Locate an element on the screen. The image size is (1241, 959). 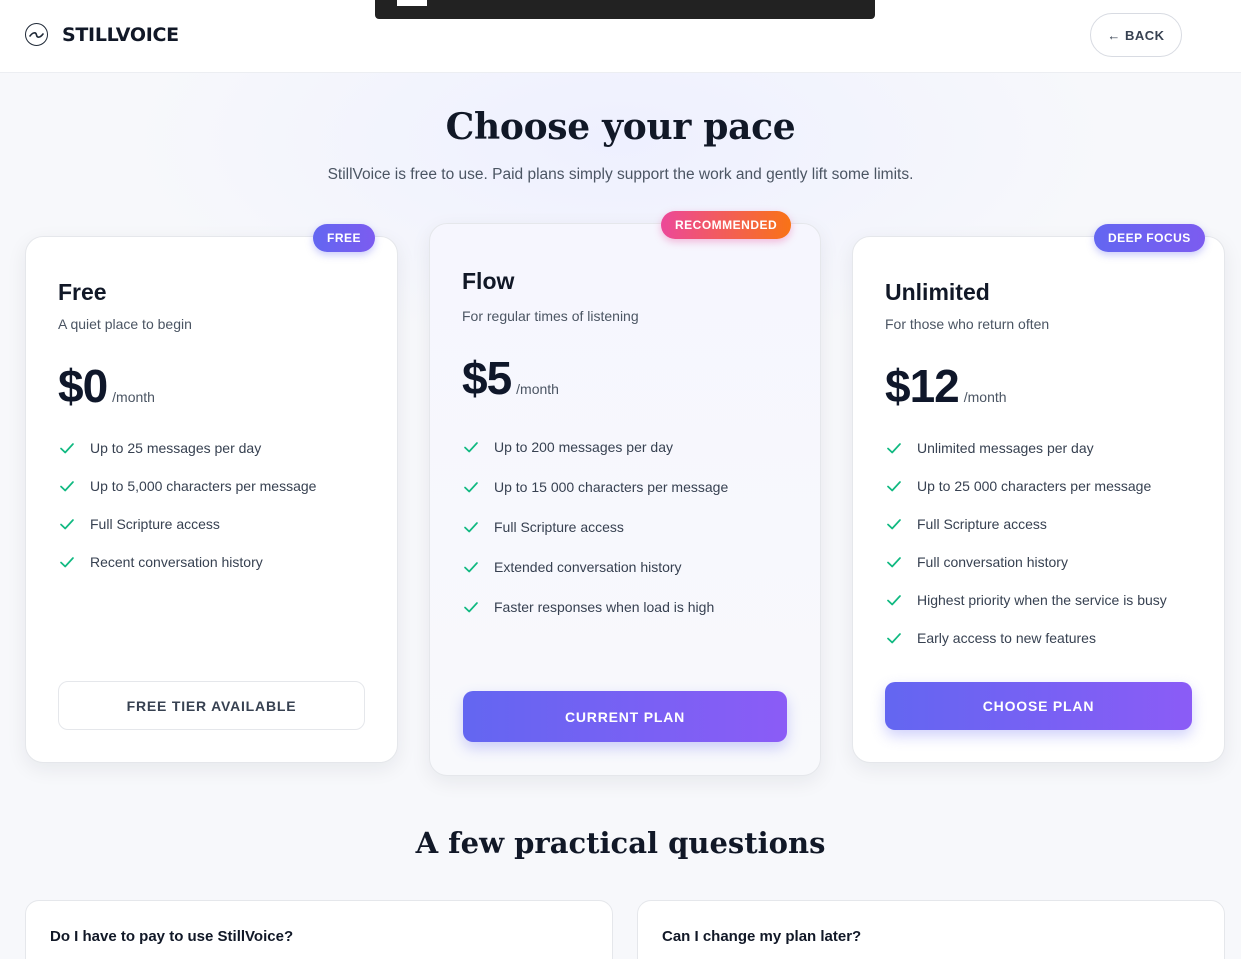
feature-item: Up to 25 000 characters per message is located at coordinates (1026, 486).